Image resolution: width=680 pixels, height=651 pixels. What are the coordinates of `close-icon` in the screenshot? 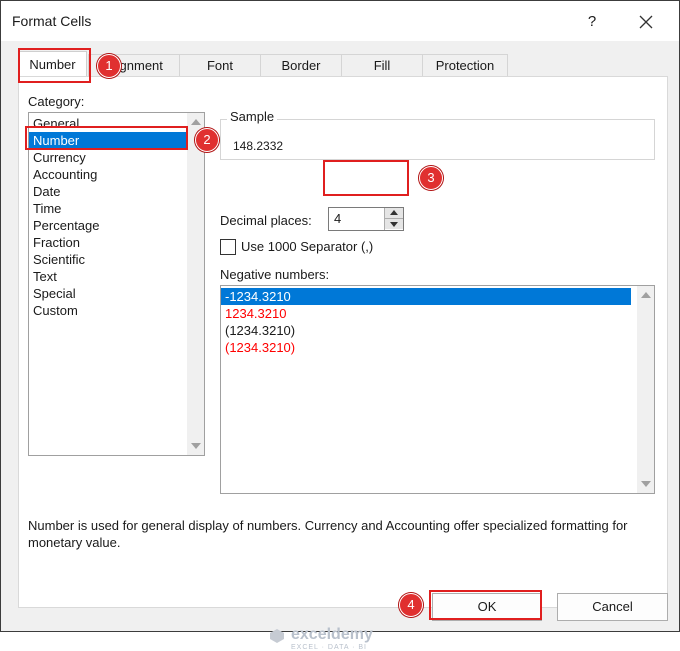 It's located at (646, 22).